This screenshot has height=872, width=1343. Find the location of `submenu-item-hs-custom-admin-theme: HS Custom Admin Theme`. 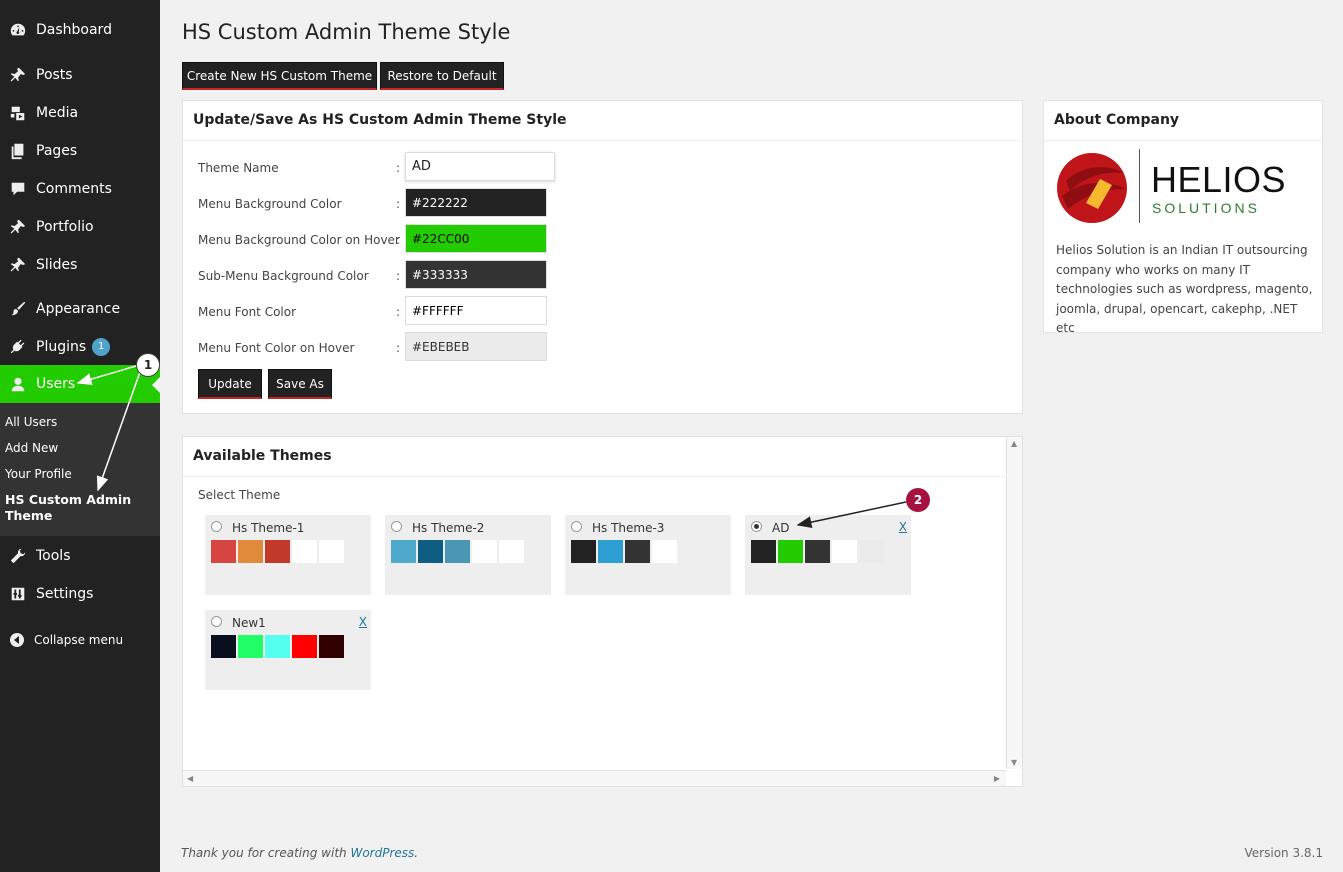

submenu-item-hs-custom-admin-theme: HS Custom Admin Theme is located at coordinates (80, 508).